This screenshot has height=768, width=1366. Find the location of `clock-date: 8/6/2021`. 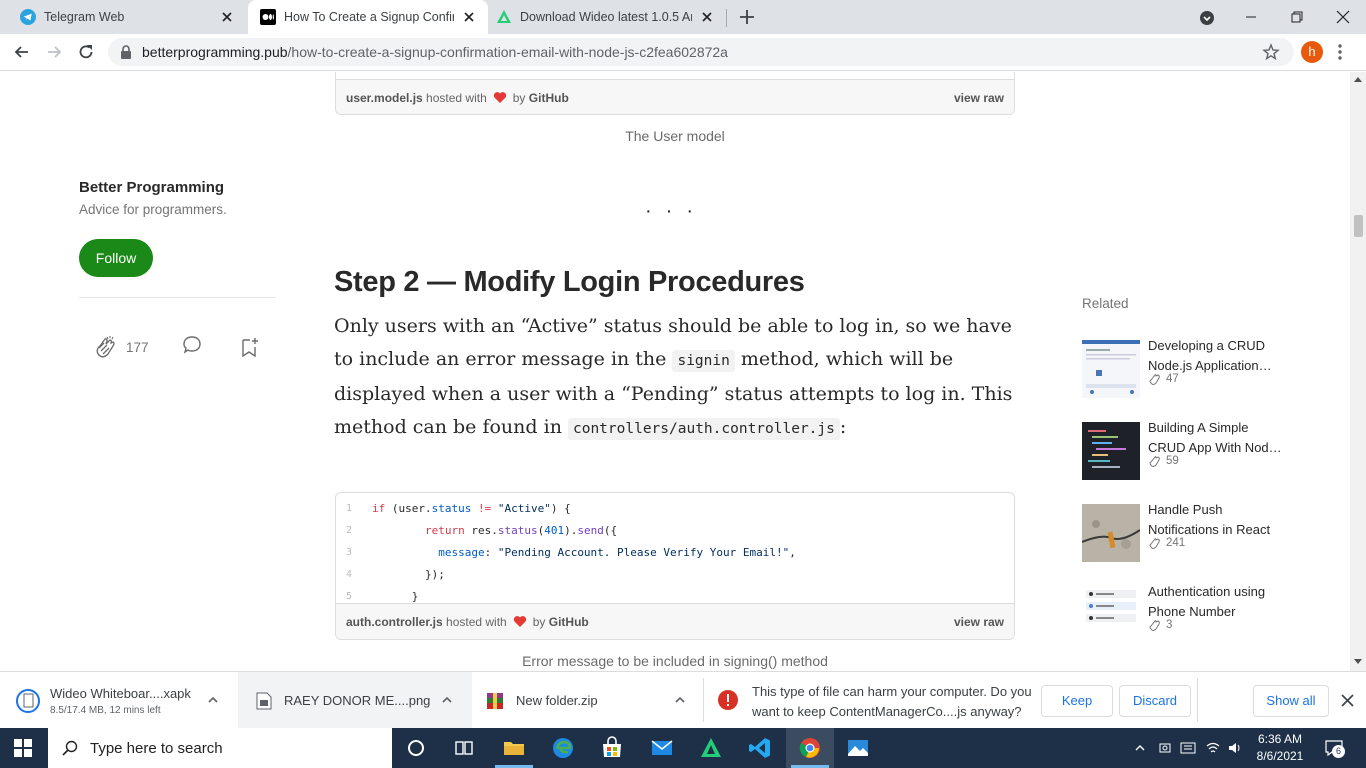

clock-date: 8/6/2021 is located at coordinates (1280, 756).